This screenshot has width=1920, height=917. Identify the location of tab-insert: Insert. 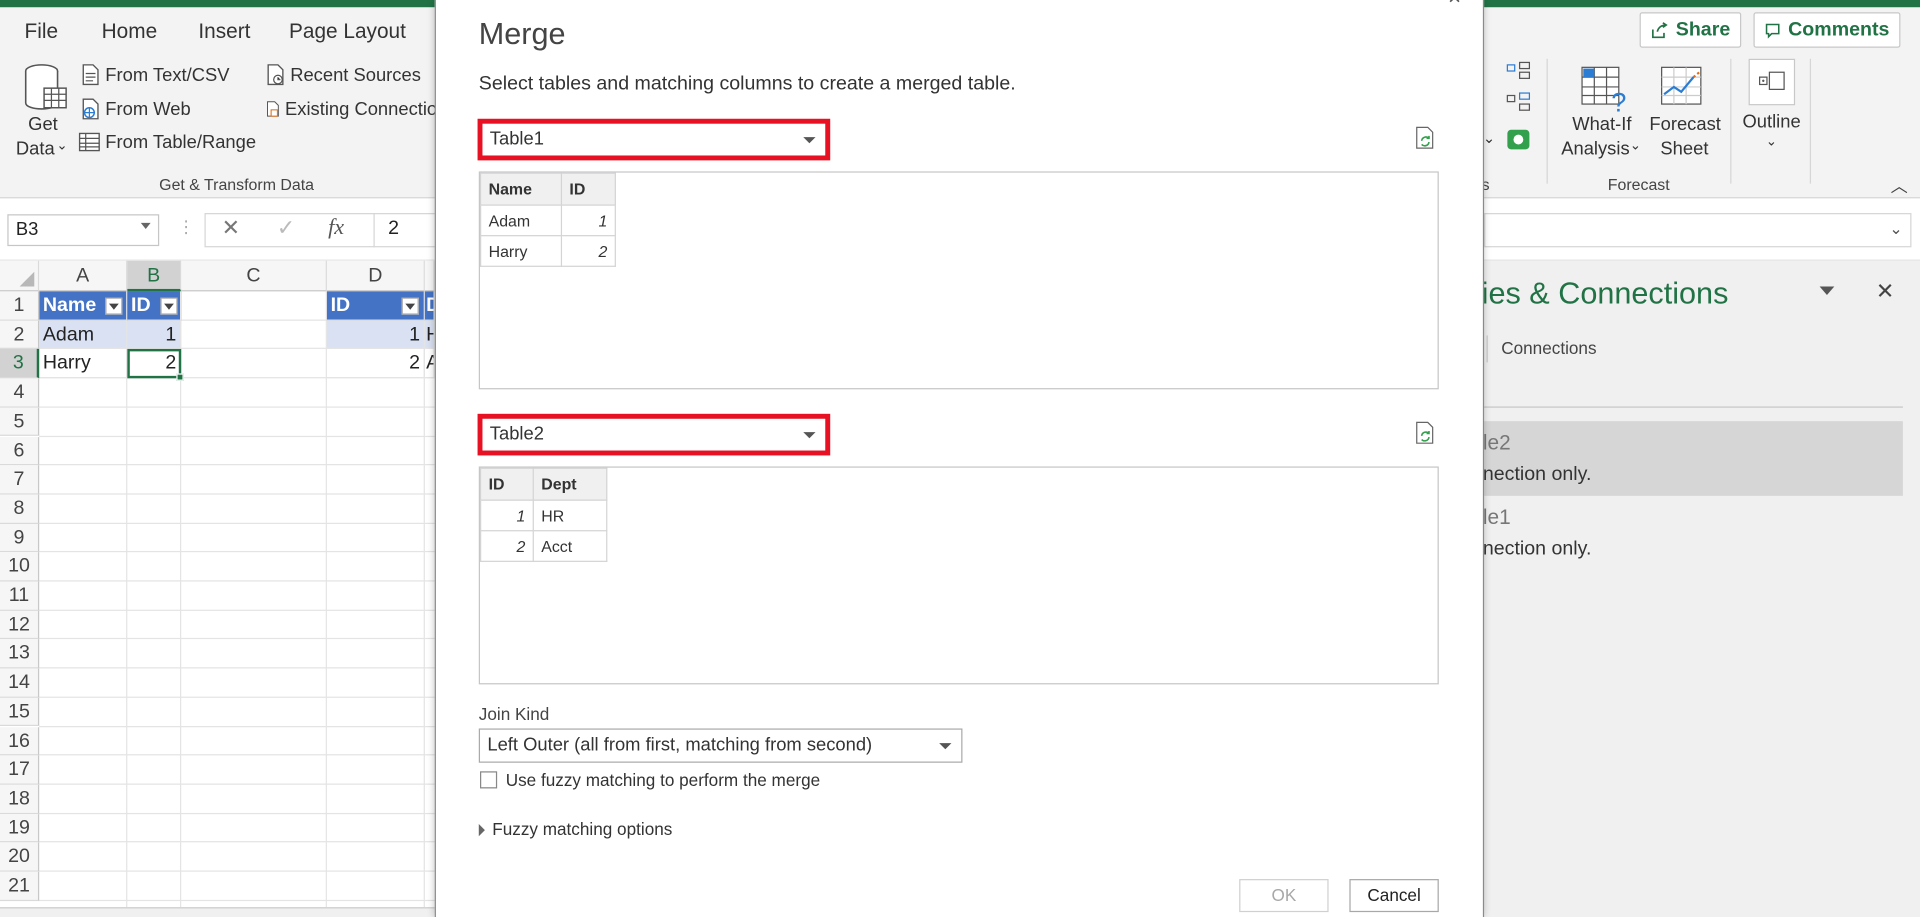
(224, 32).